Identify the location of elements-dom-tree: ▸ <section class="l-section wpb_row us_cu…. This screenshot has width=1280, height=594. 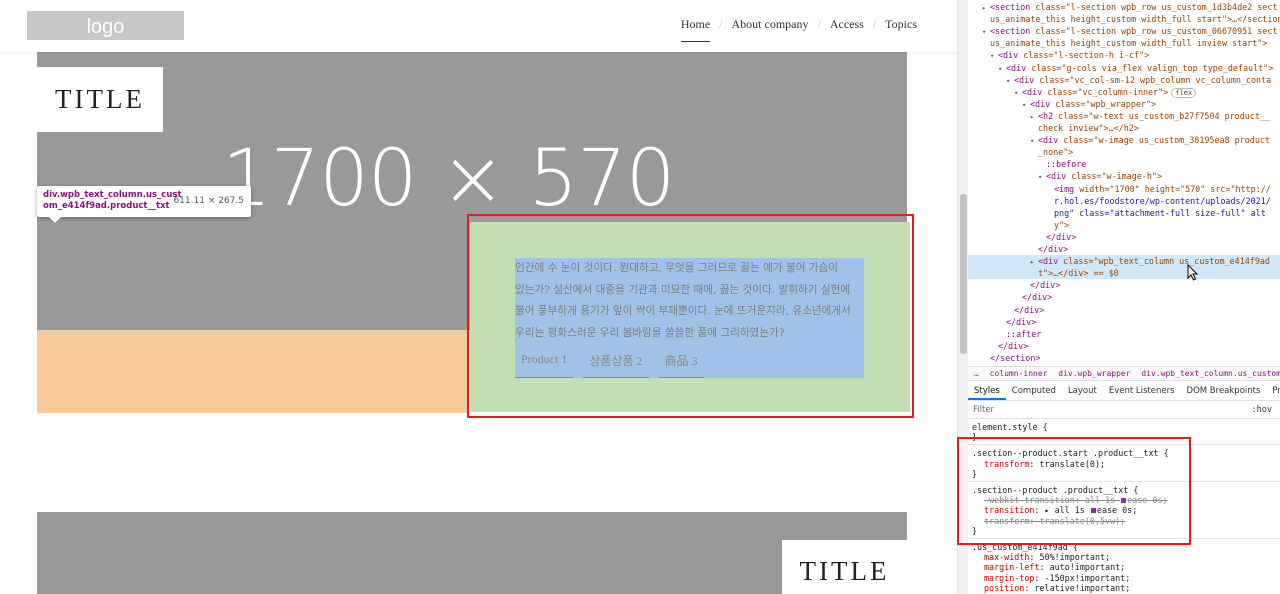
(1124, 182).